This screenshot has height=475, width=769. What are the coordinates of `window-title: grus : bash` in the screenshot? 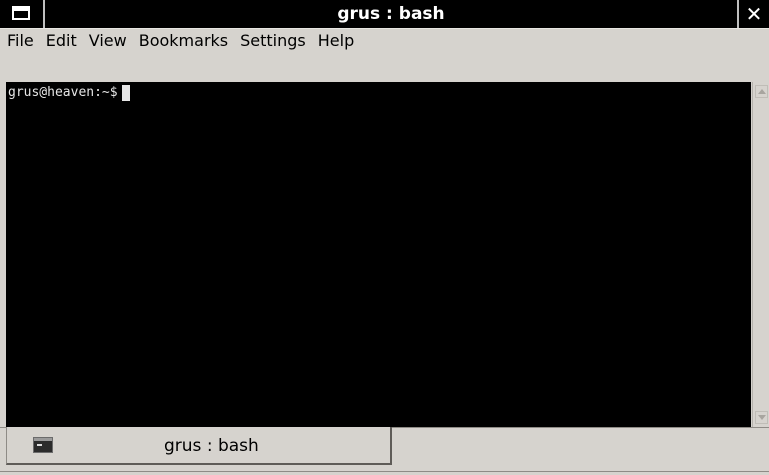 It's located at (391, 14).